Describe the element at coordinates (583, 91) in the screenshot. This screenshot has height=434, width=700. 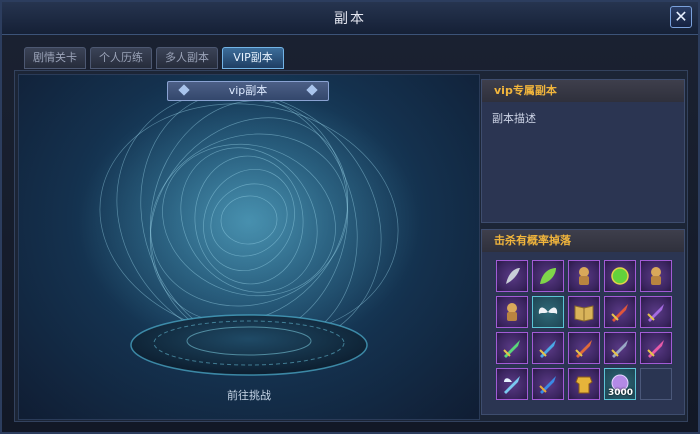
I see `info-panel-title: vip专属副本` at that location.